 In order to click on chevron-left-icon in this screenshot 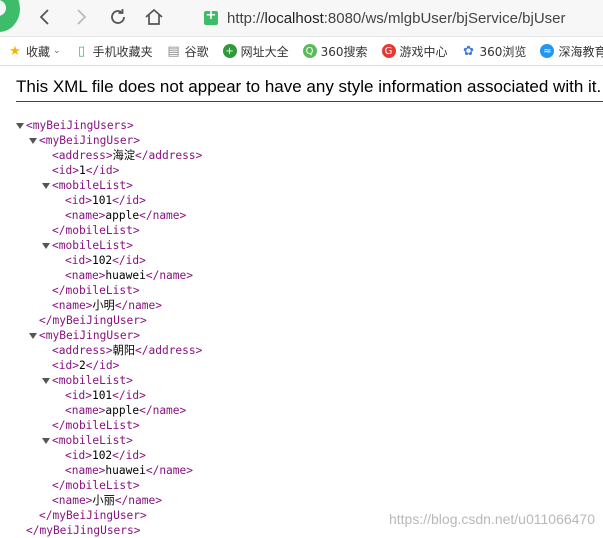, I will do `click(44, 17)`.